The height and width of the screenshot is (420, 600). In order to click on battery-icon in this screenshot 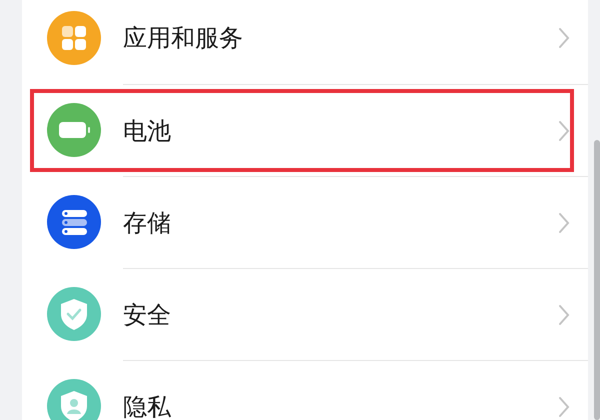, I will do `click(73, 130)`.